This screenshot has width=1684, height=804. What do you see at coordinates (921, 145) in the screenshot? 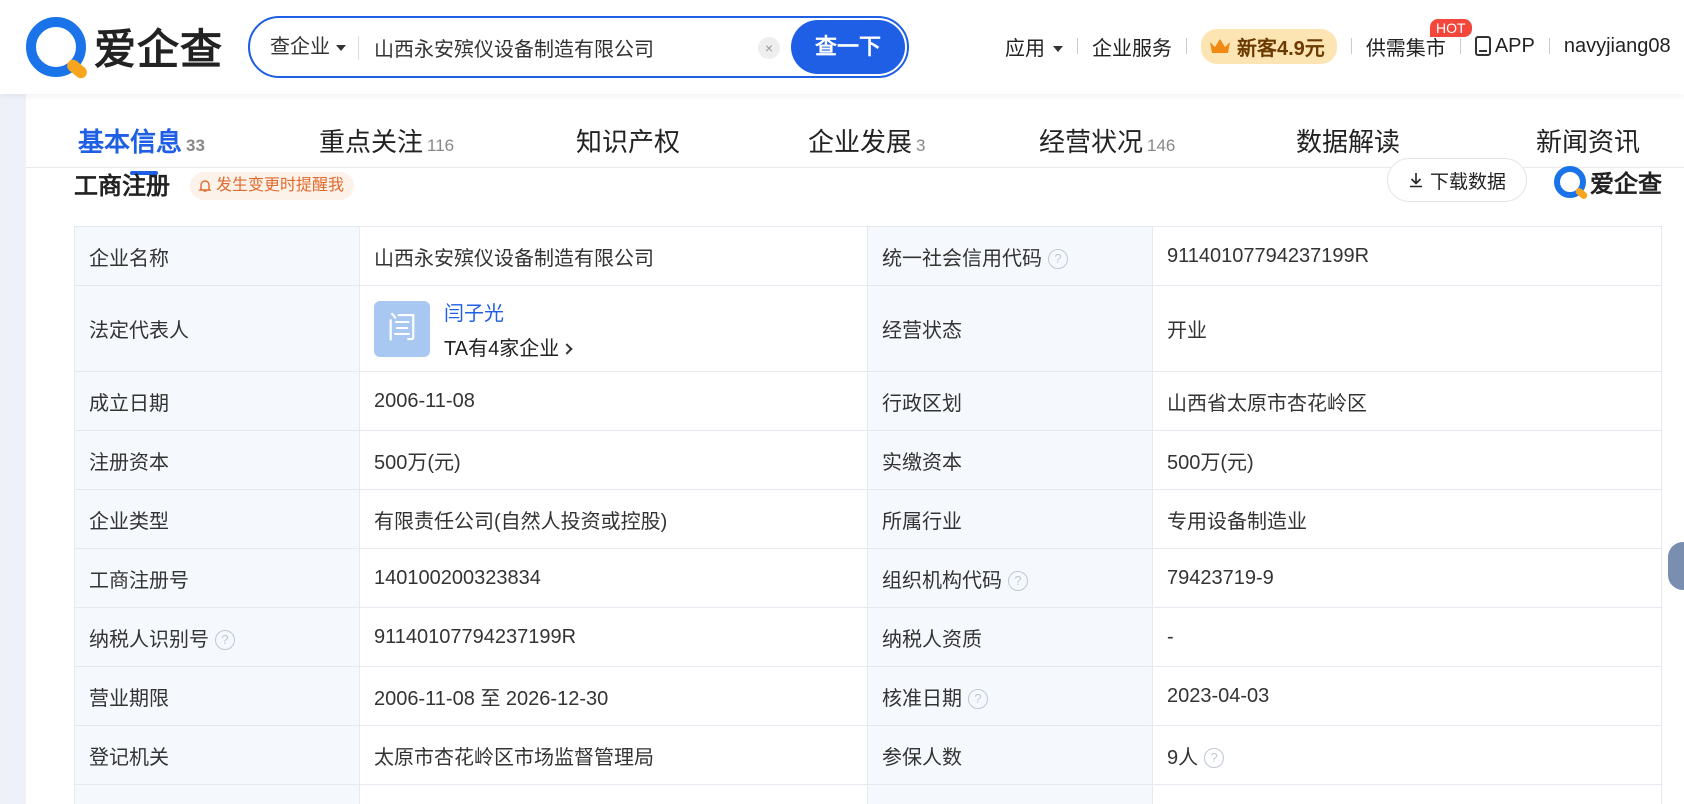
I see `tab-count: 3` at bounding box center [921, 145].